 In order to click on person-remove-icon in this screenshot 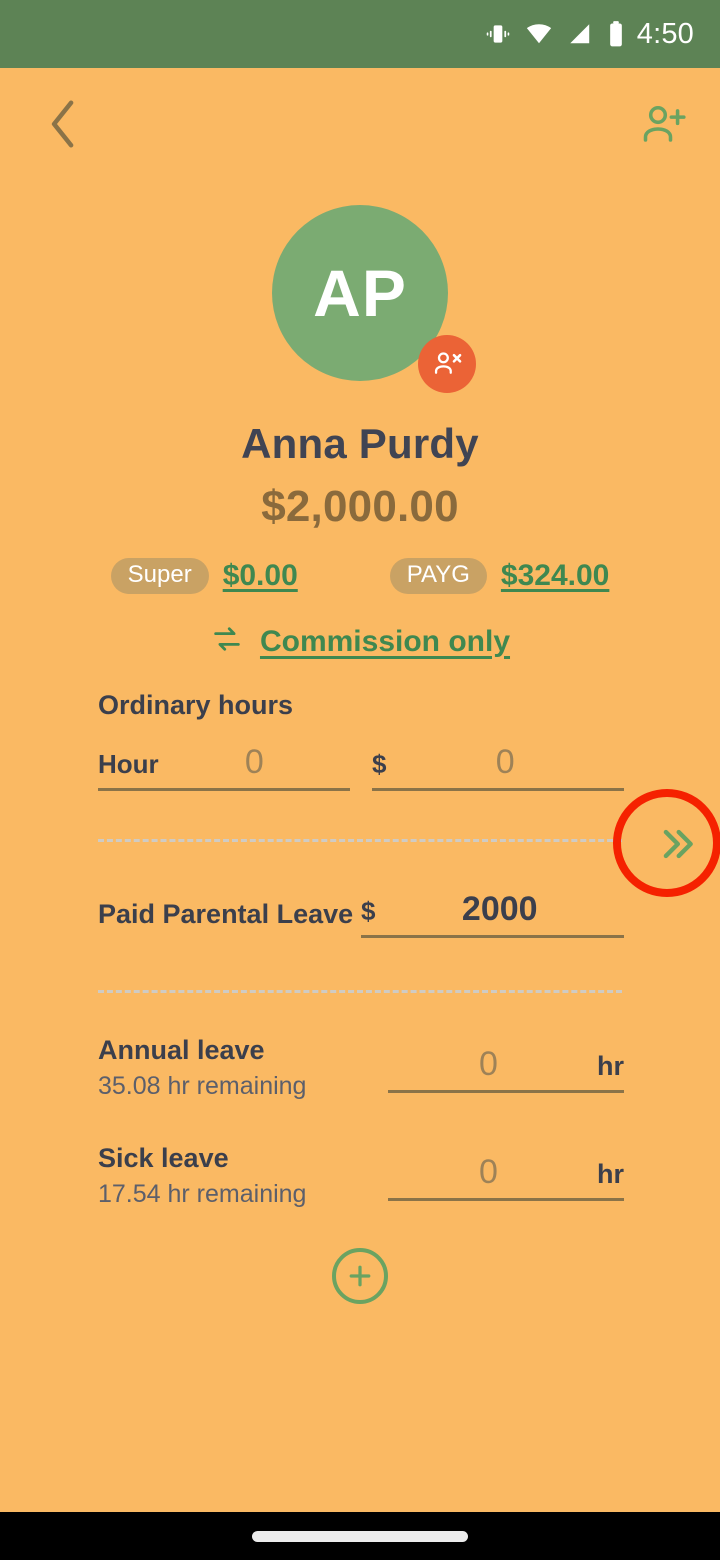, I will do `click(448, 363)`.